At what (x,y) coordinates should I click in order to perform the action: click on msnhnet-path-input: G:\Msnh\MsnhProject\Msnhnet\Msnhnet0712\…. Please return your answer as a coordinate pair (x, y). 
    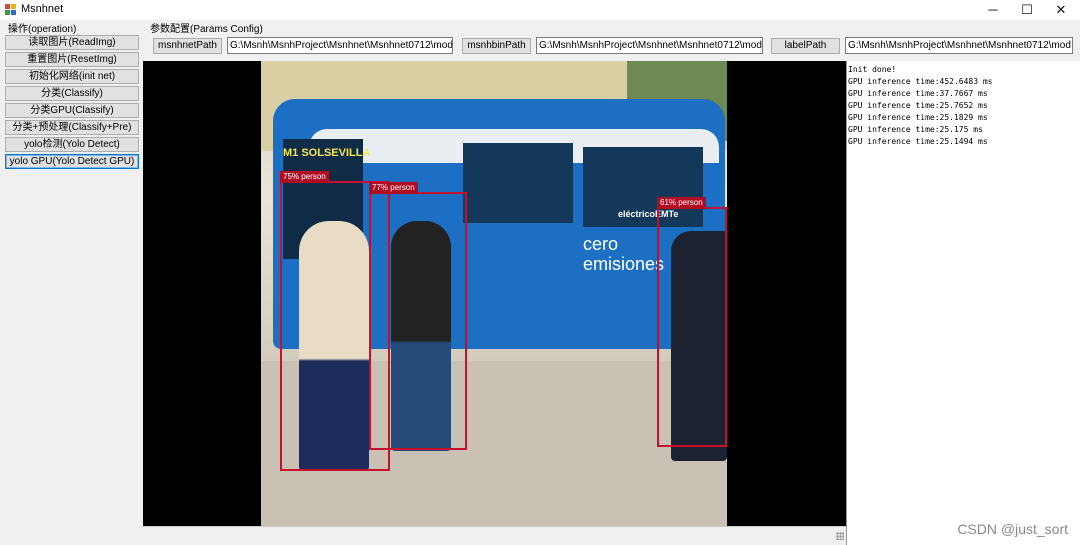
    Looking at the image, I should click on (340, 45).